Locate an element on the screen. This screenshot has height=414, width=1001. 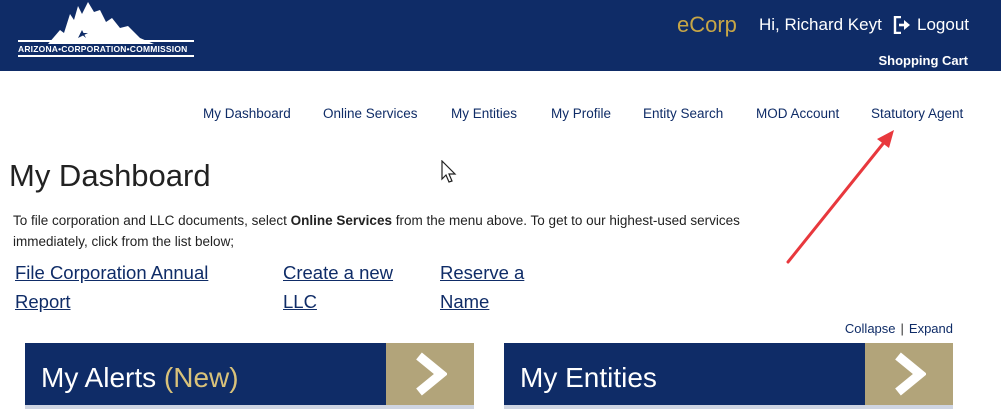
nav-my-profile: My Profile is located at coordinates (581, 113).